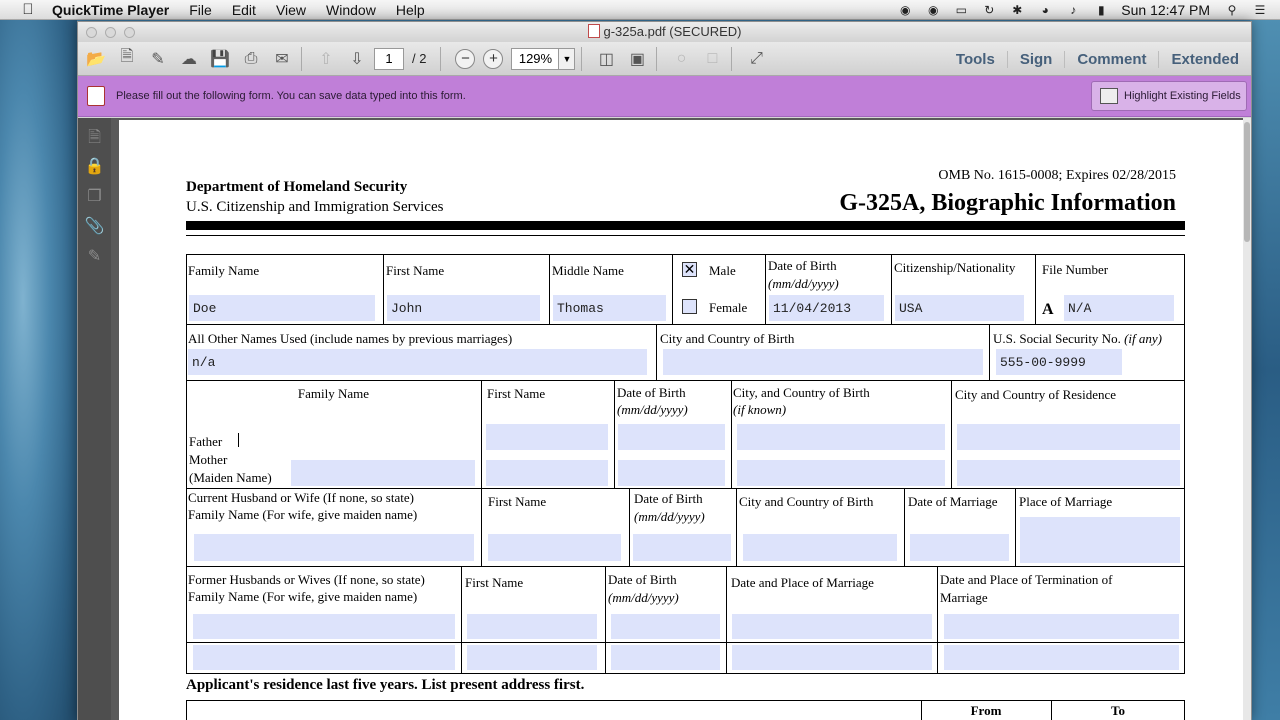 Image resolution: width=1280 pixels, height=720 pixels. I want to click on email-icon: ✉, so click(282, 59).